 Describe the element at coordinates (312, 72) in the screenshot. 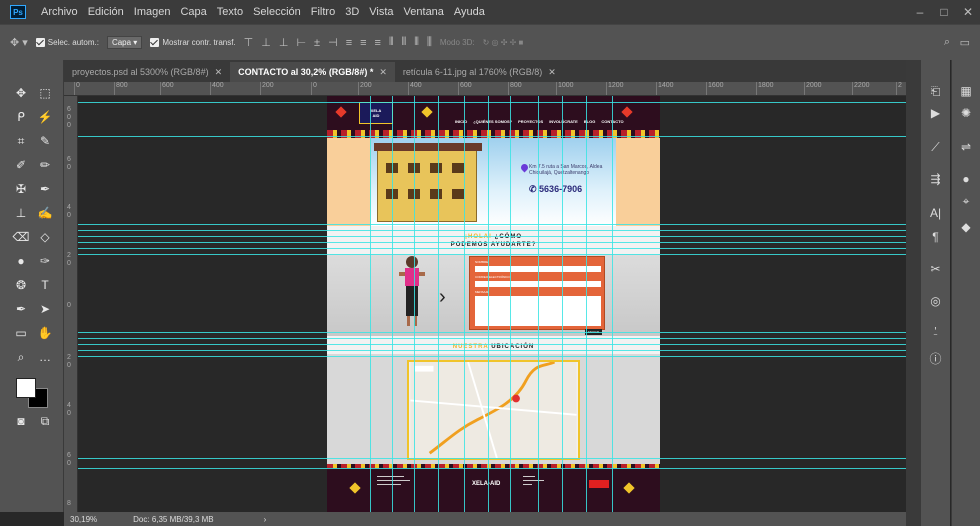

I see `tab-contacto: CONTACTO al 30,2% (RGB/8#) * ✕` at that location.